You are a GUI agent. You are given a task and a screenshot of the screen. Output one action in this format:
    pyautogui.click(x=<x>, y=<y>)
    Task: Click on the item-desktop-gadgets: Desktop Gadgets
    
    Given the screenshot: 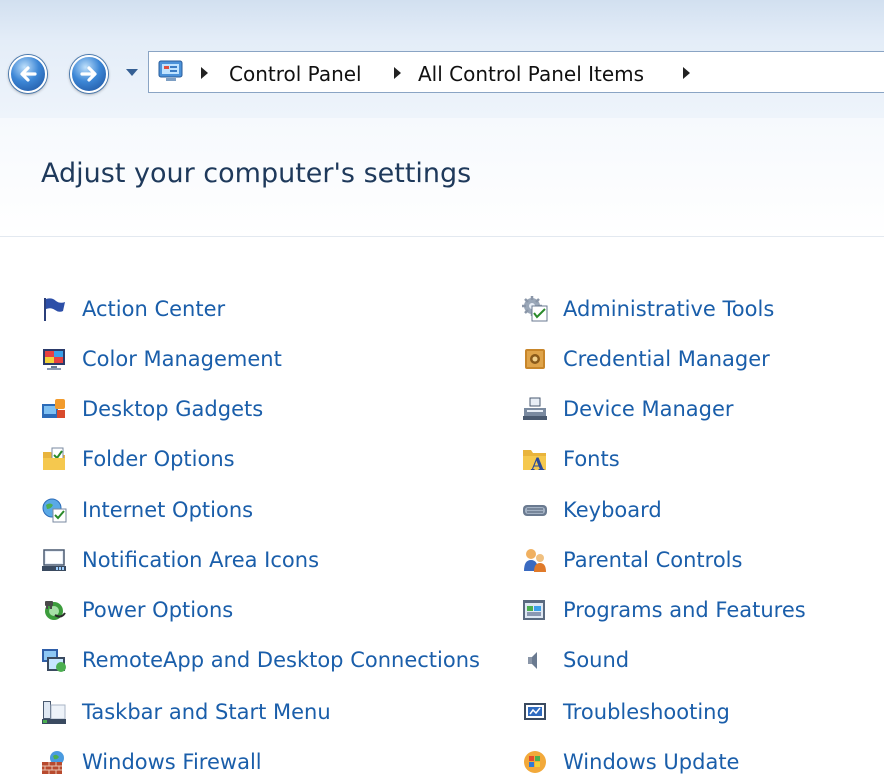 What is the action you would take?
    pyautogui.click(x=191, y=411)
    